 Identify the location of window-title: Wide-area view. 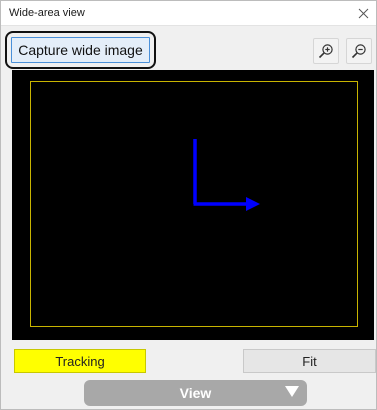
(47, 13).